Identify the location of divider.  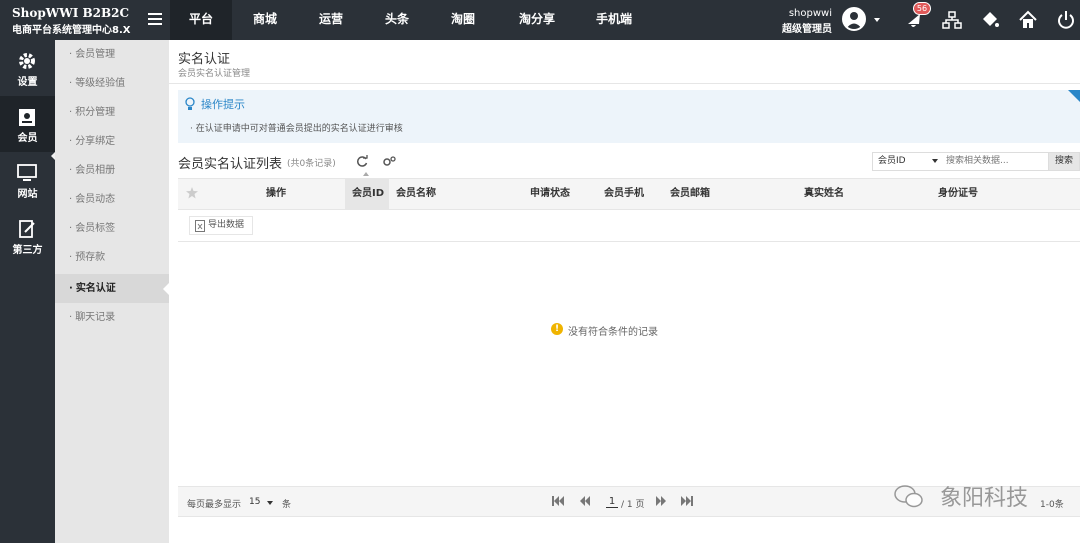
(624, 83).